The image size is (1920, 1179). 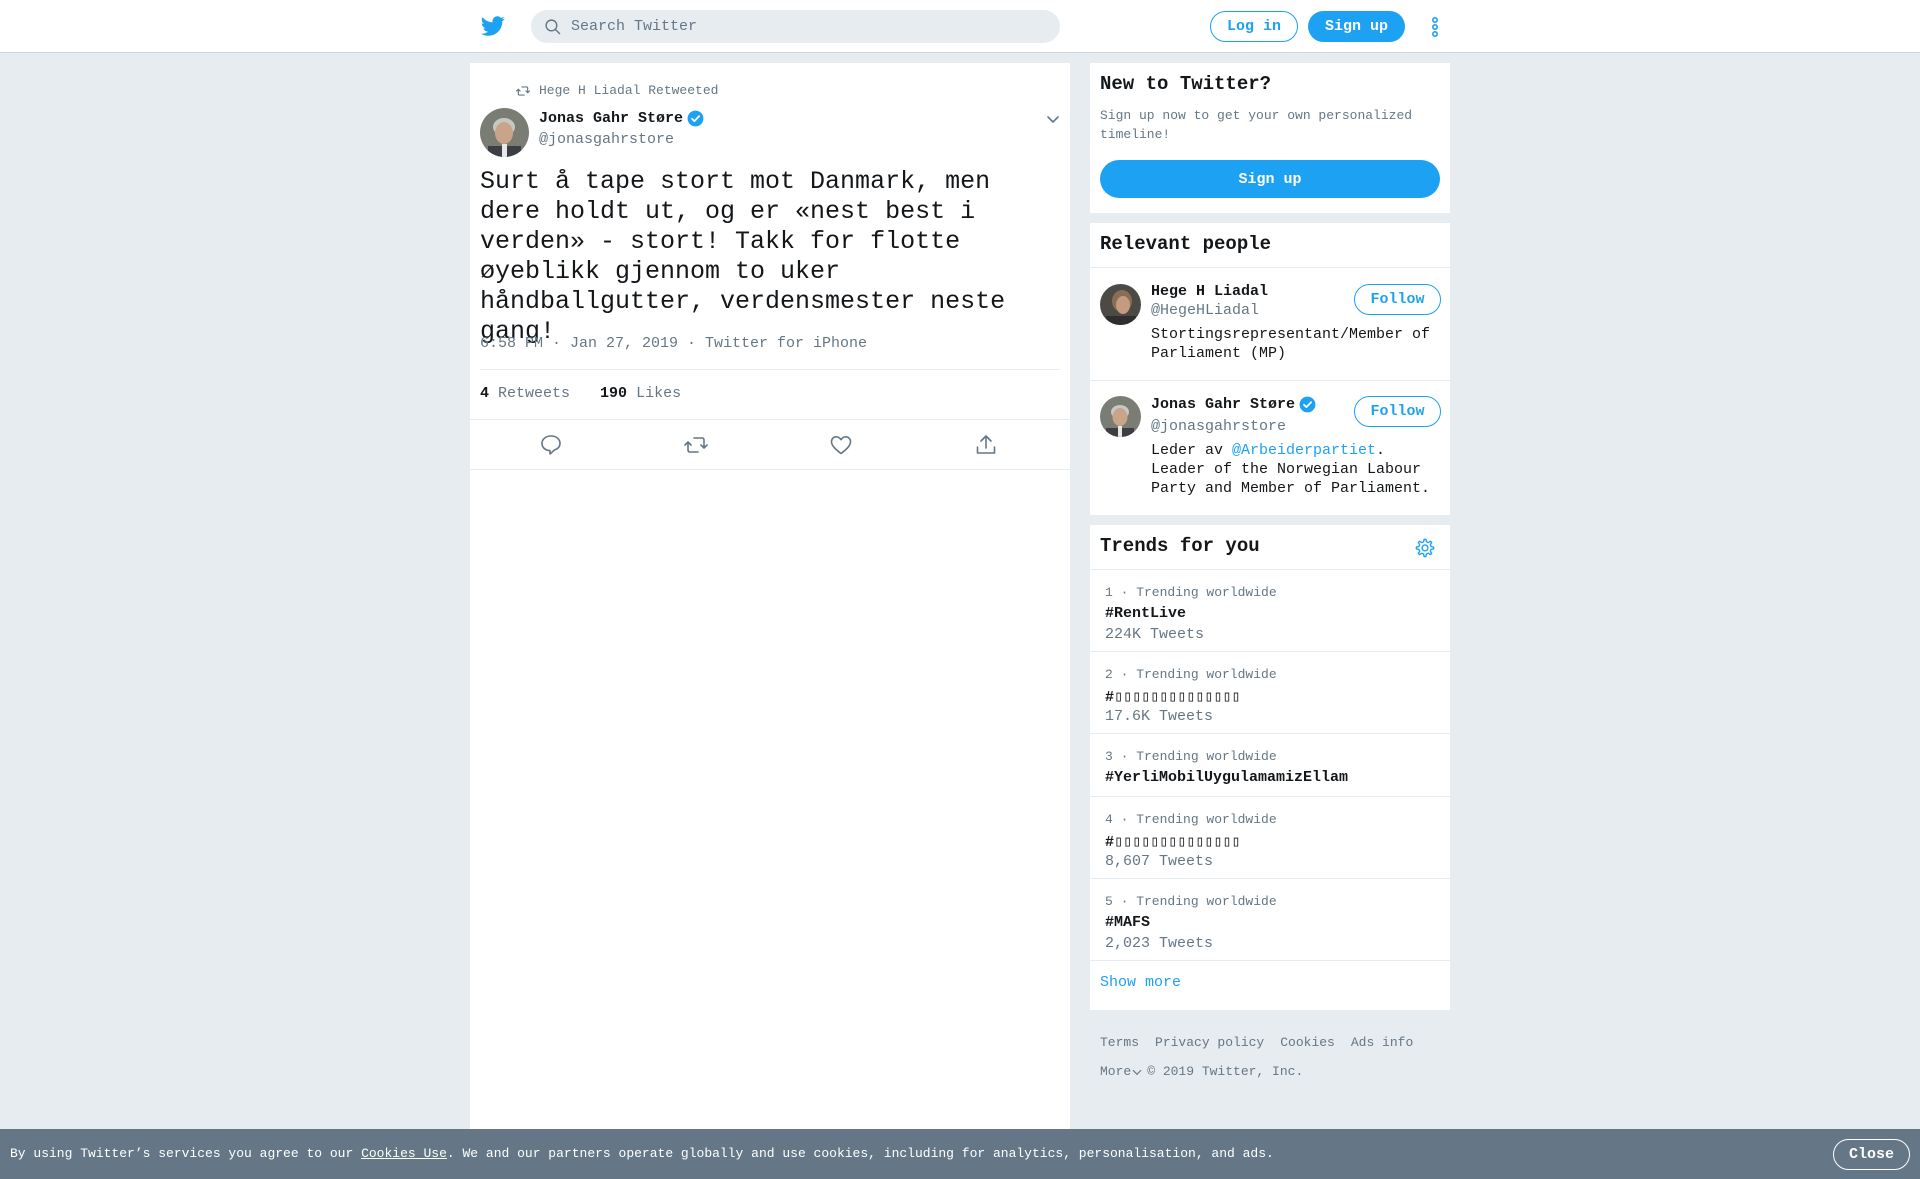 What do you see at coordinates (1356, 26) in the screenshot?
I see `signup-button-top: Sign up` at bounding box center [1356, 26].